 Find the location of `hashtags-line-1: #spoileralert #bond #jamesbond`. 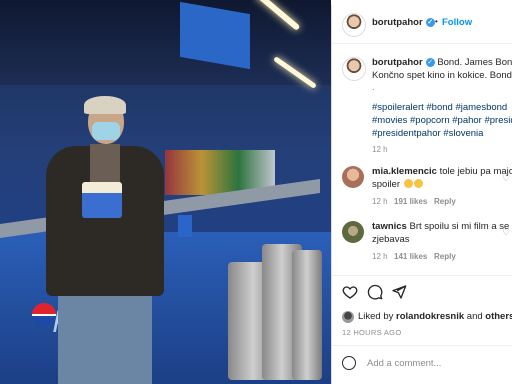

hashtags-line-1: #spoileralert #bond #jamesbond is located at coordinates (439, 107).